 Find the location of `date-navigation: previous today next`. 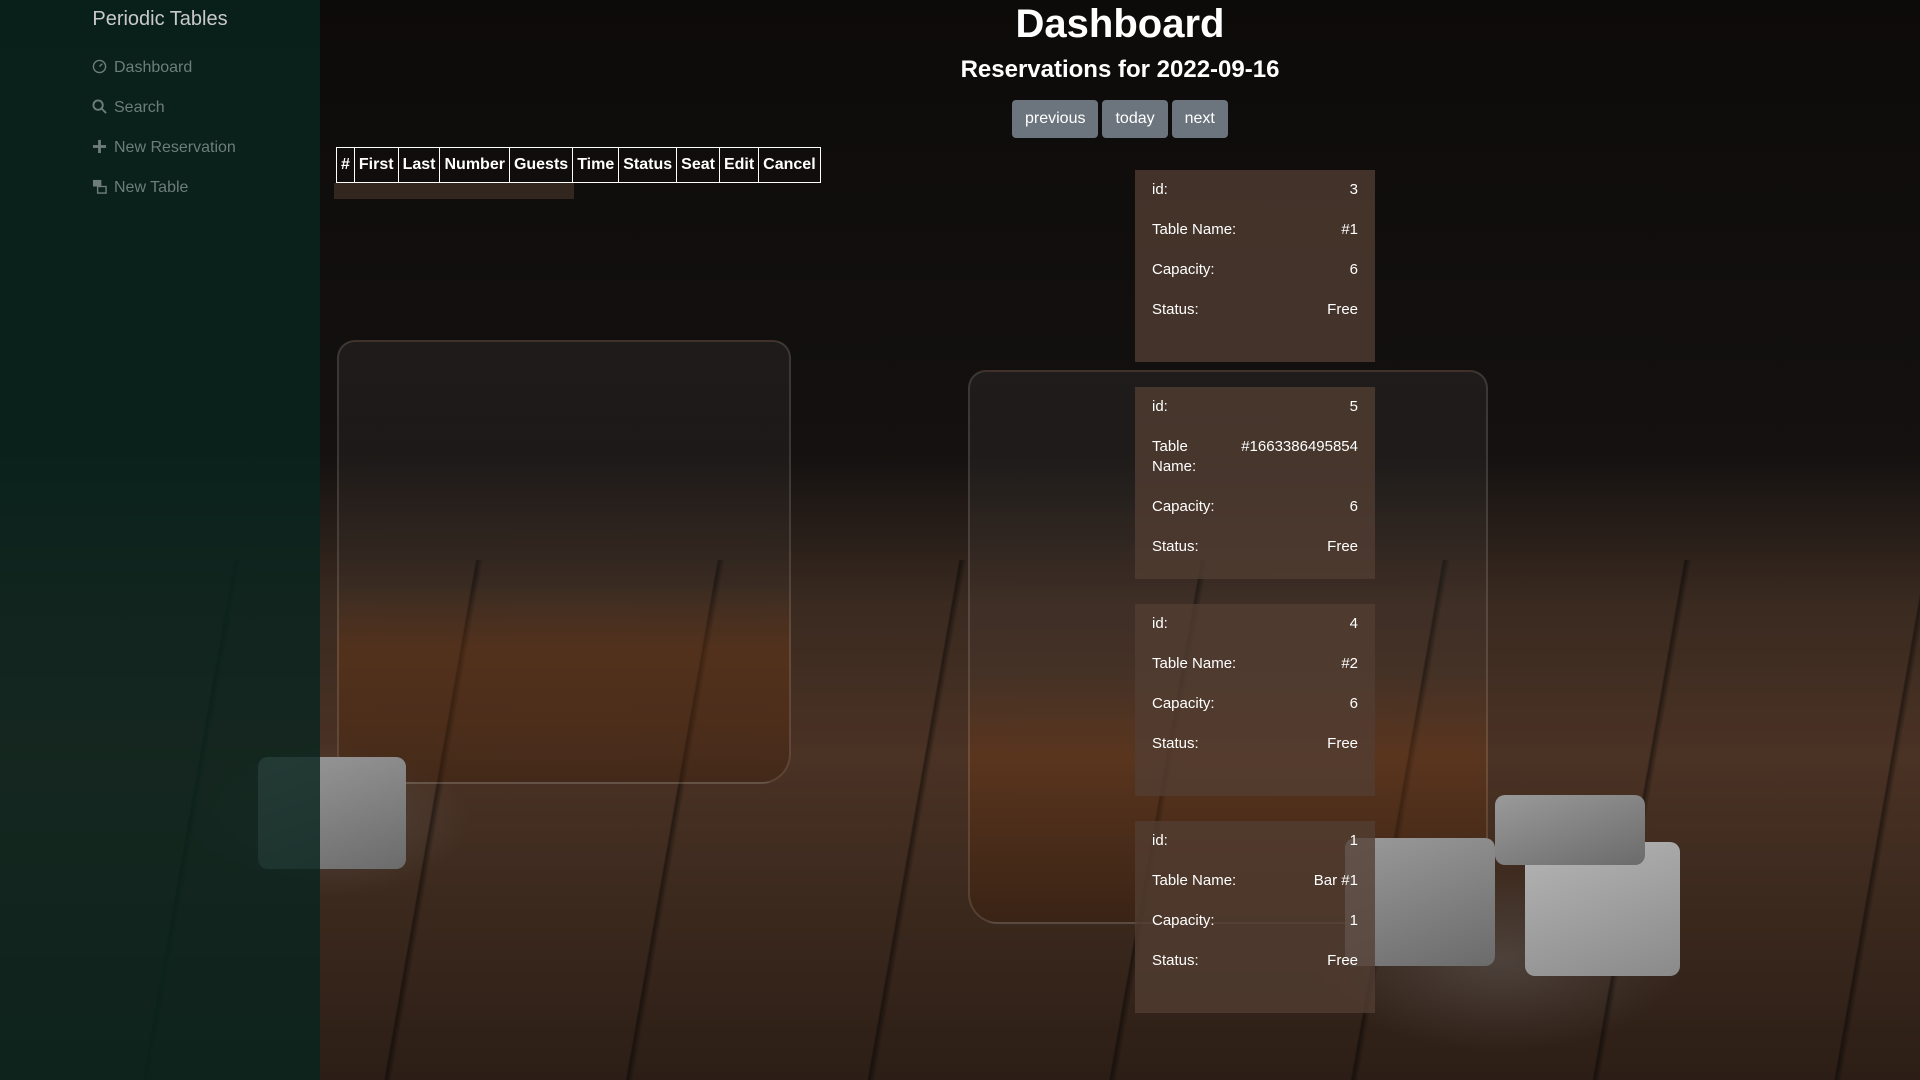

date-navigation: previous today next is located at coordinates (1120, 119).